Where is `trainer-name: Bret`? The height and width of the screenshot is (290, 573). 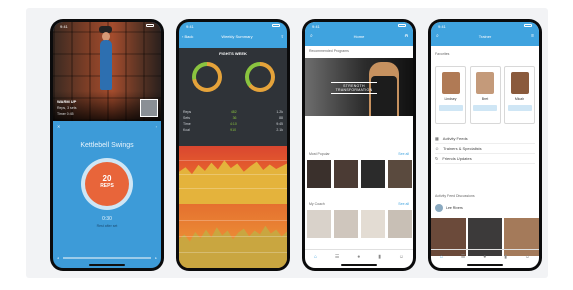
trainer-name: Bret is located at coordinates (485, 99).